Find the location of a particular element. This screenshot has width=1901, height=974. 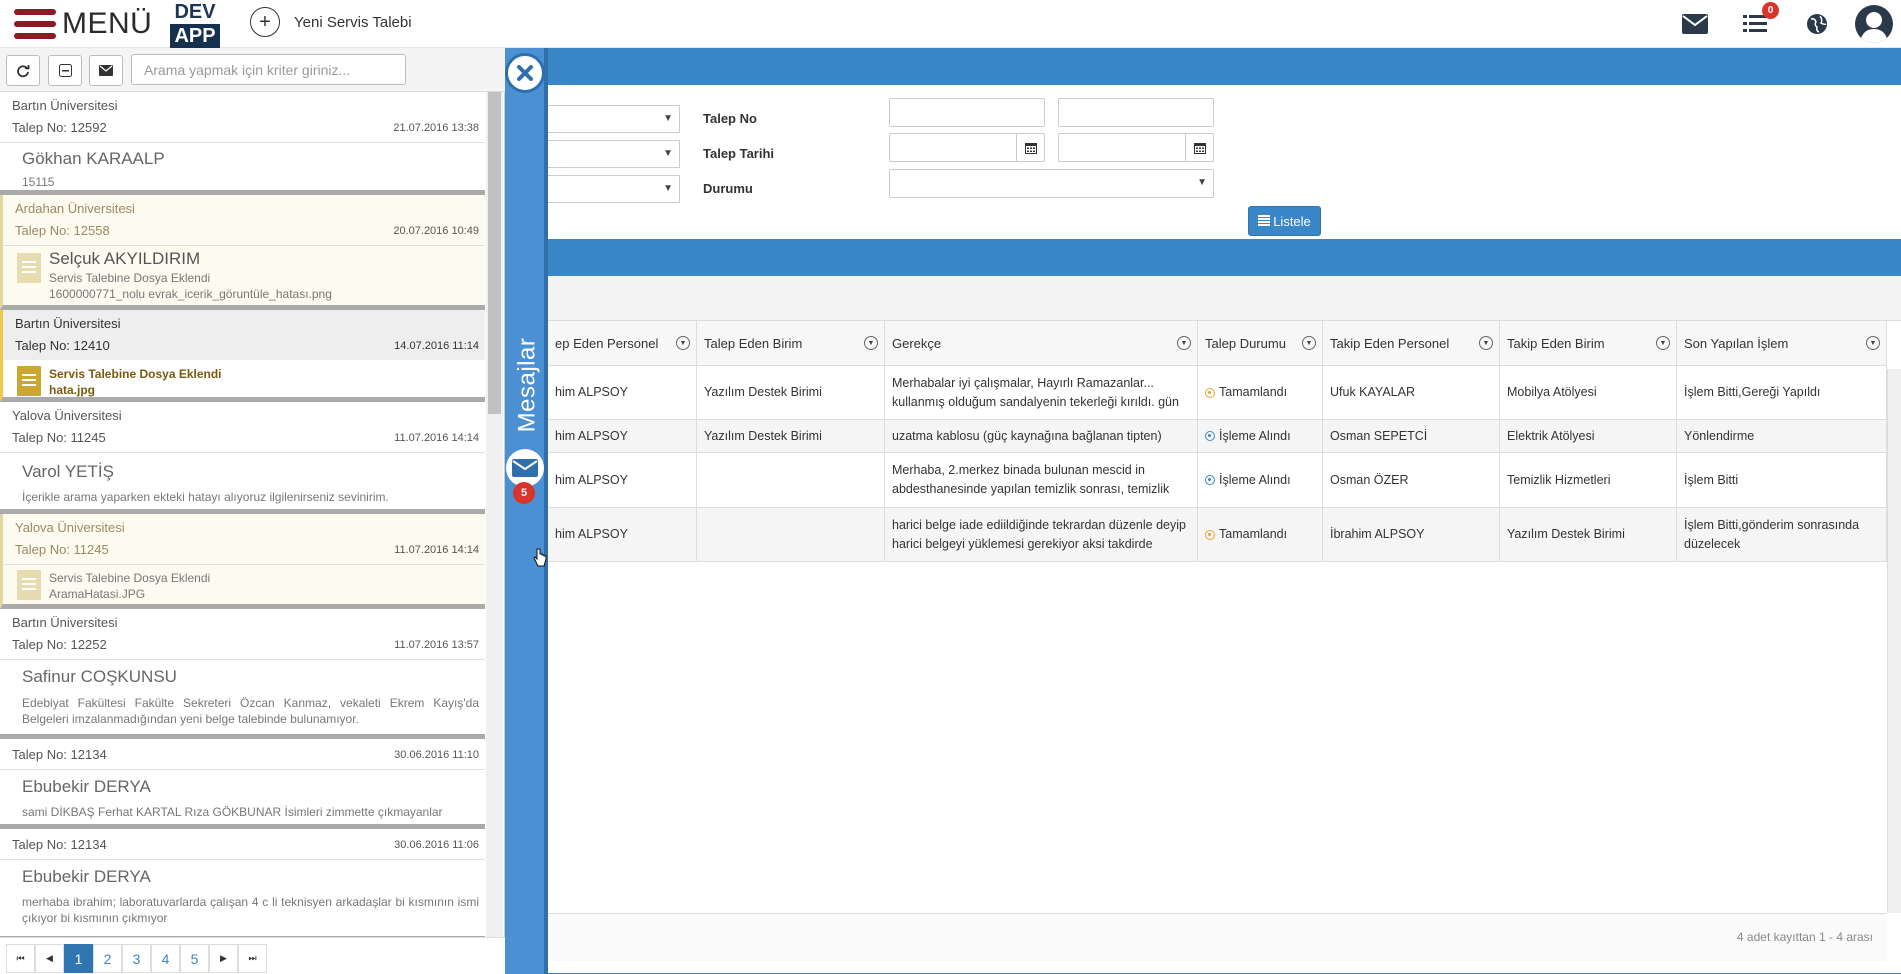

page-button-3: 3 is located at coordinates (136, 958).